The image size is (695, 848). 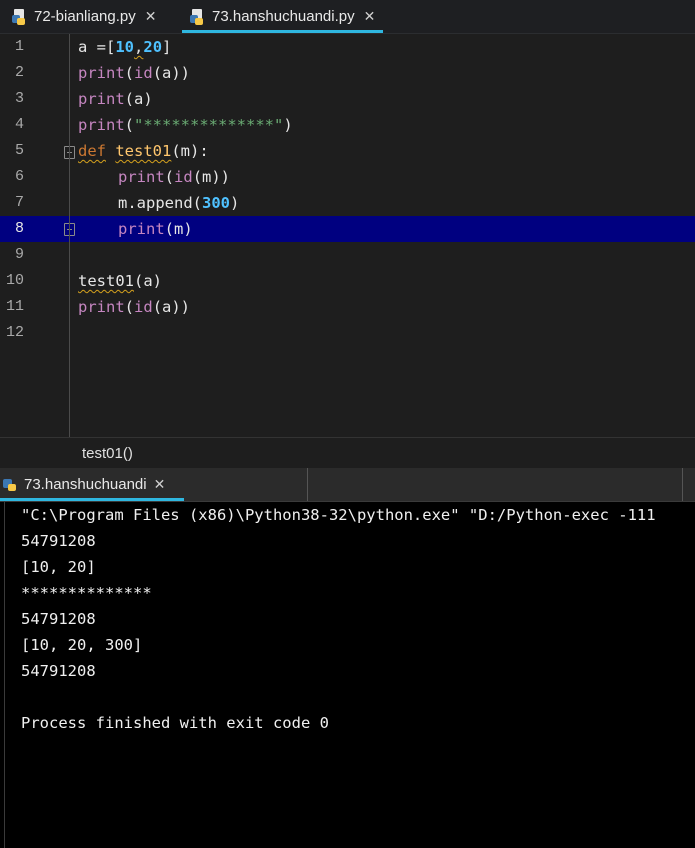 I want to click on code-line: 7 m.append(300), so click(x=347, y=203).